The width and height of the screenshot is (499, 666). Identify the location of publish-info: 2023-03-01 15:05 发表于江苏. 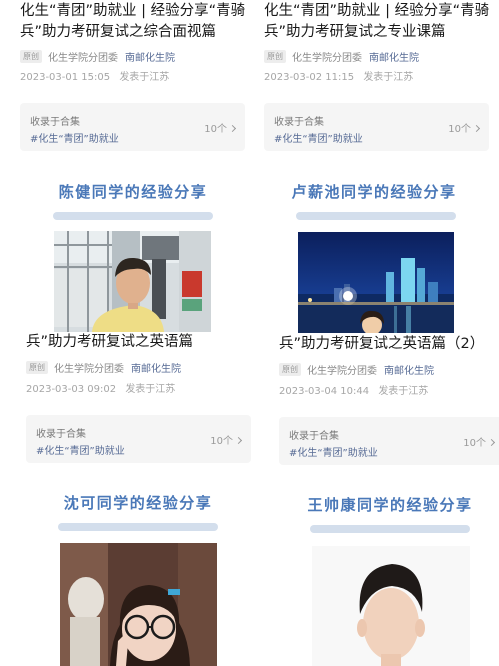
(97, 75).